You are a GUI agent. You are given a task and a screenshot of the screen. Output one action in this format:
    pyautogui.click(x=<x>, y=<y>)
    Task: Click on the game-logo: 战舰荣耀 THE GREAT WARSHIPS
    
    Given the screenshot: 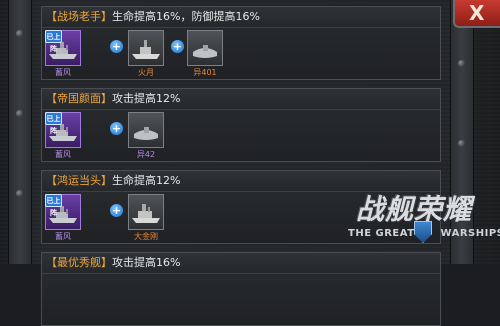 What is the action you would take?
    pyautogui.click(x=423, y=223)
    